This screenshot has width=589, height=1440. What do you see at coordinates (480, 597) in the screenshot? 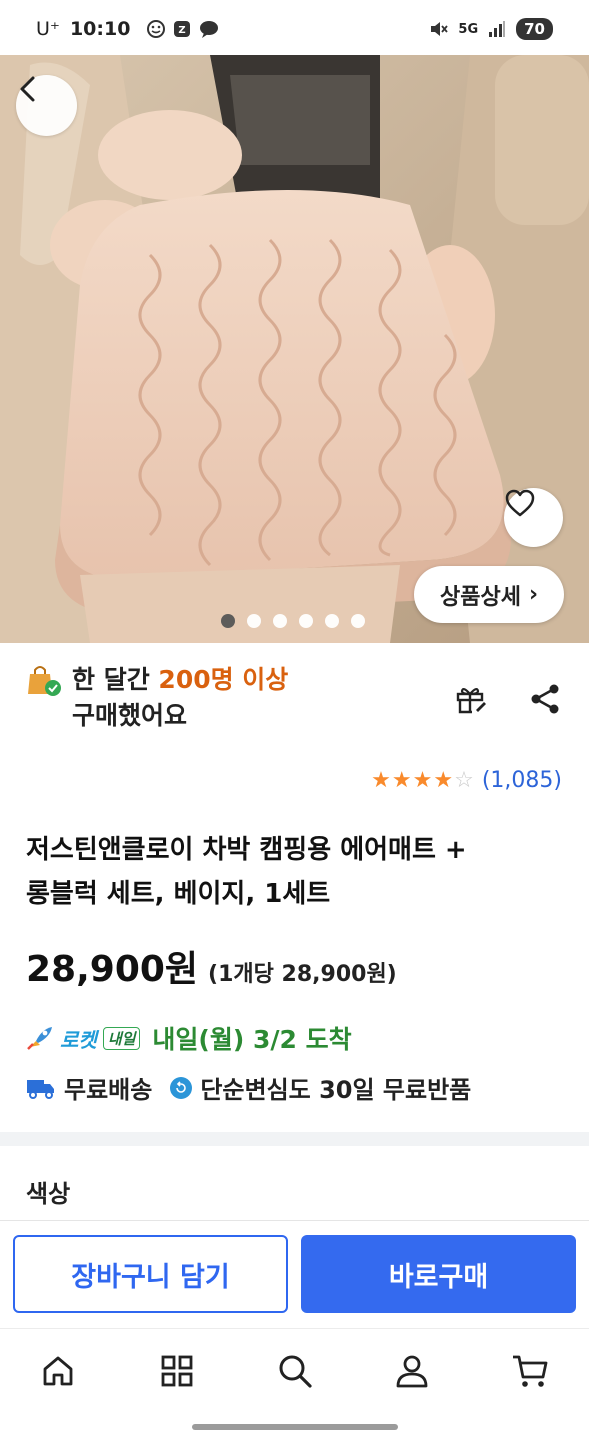
I see `product-detail-label: 상품상세` at bounding box center [480, 597].